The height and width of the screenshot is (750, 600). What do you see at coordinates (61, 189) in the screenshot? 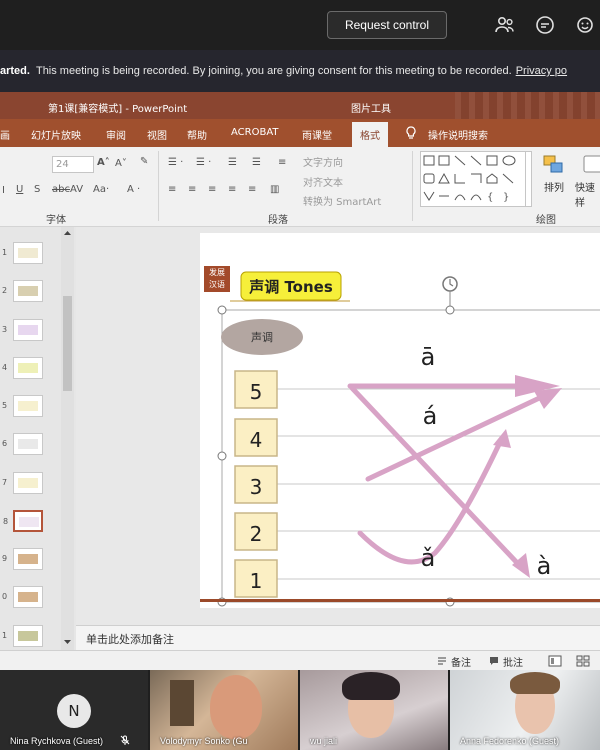
I see `strike-button: abc` at bounding box center [61, 189].